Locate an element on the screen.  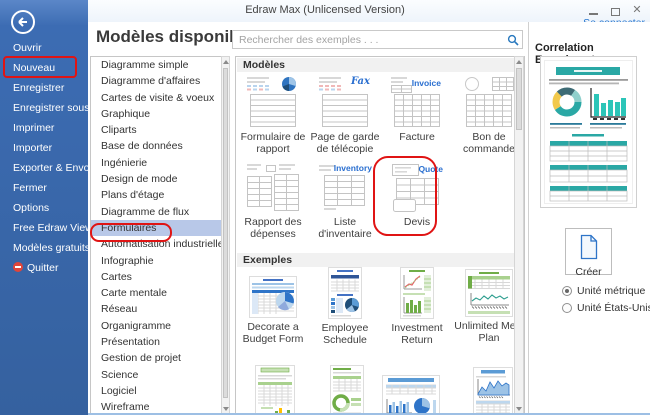
sidebar-item-imprimer: Imprimer is located at coordinates (44, 128).